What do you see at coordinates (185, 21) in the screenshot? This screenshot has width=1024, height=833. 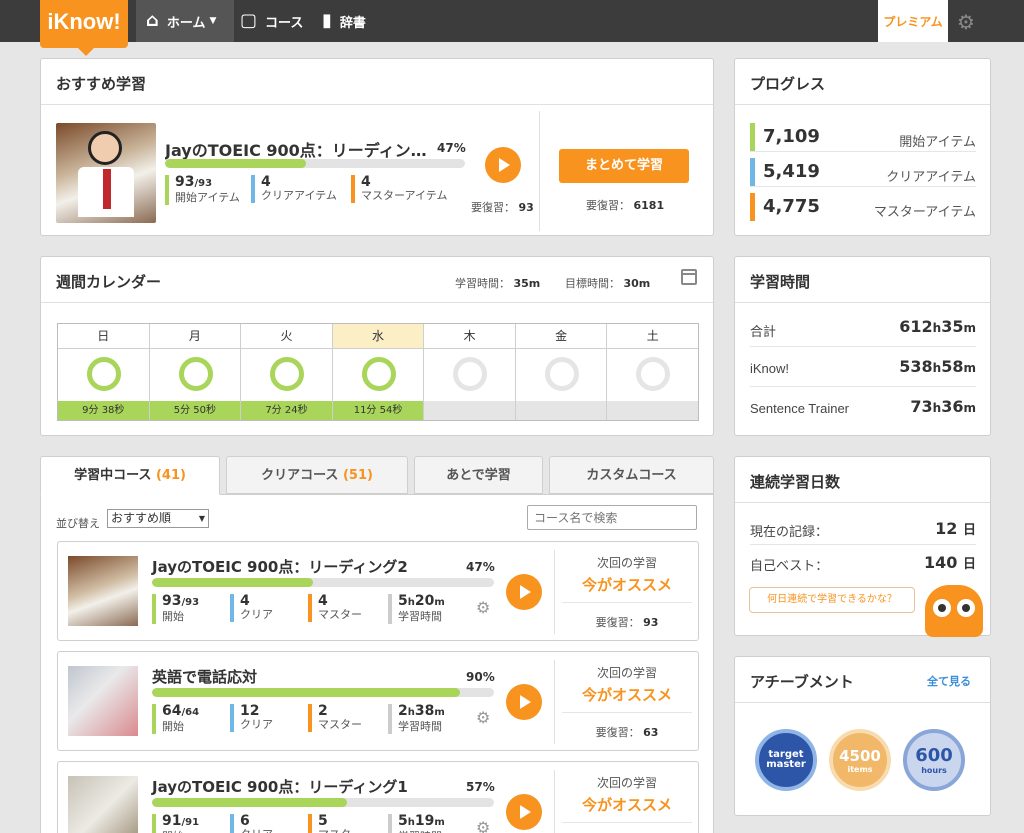 I see `nav-home: ⌂ ホーム ▼` at bounding box center [185, 21].